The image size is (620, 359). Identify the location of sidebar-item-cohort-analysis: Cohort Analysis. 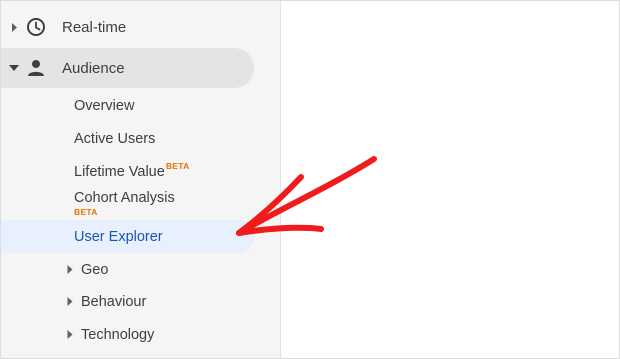
(127, 197).